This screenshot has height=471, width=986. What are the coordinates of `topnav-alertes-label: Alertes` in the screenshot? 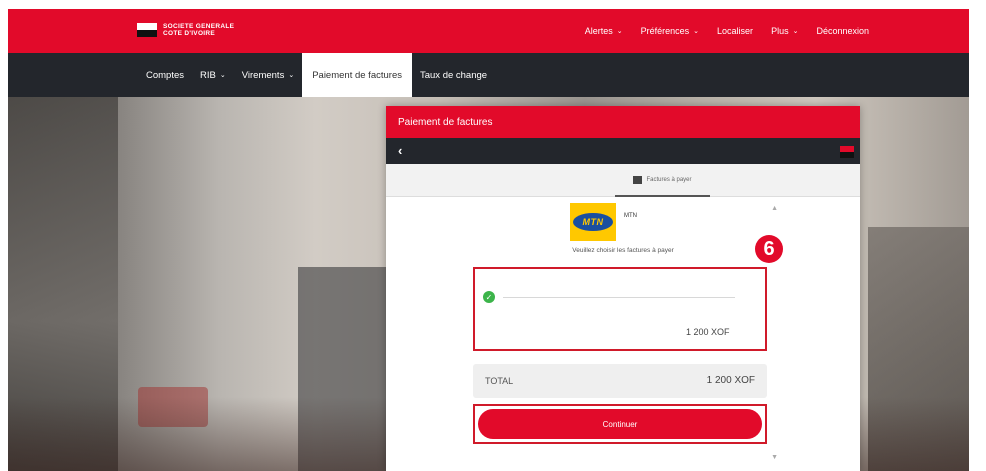 It's located at (598, 31).